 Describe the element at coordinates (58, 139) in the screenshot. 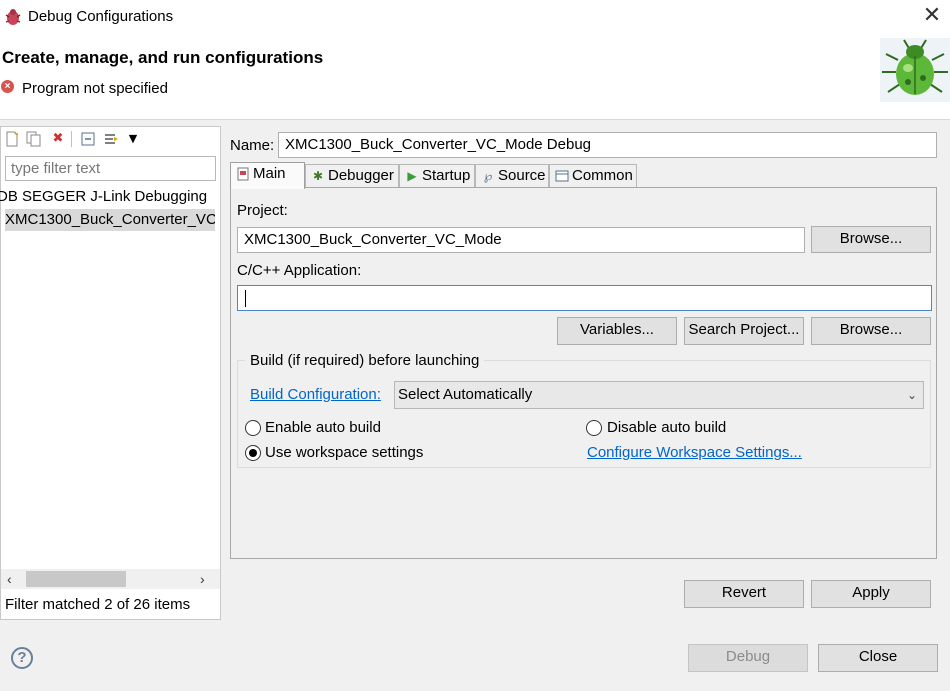

I see `delete-icon: ✖` at that location.